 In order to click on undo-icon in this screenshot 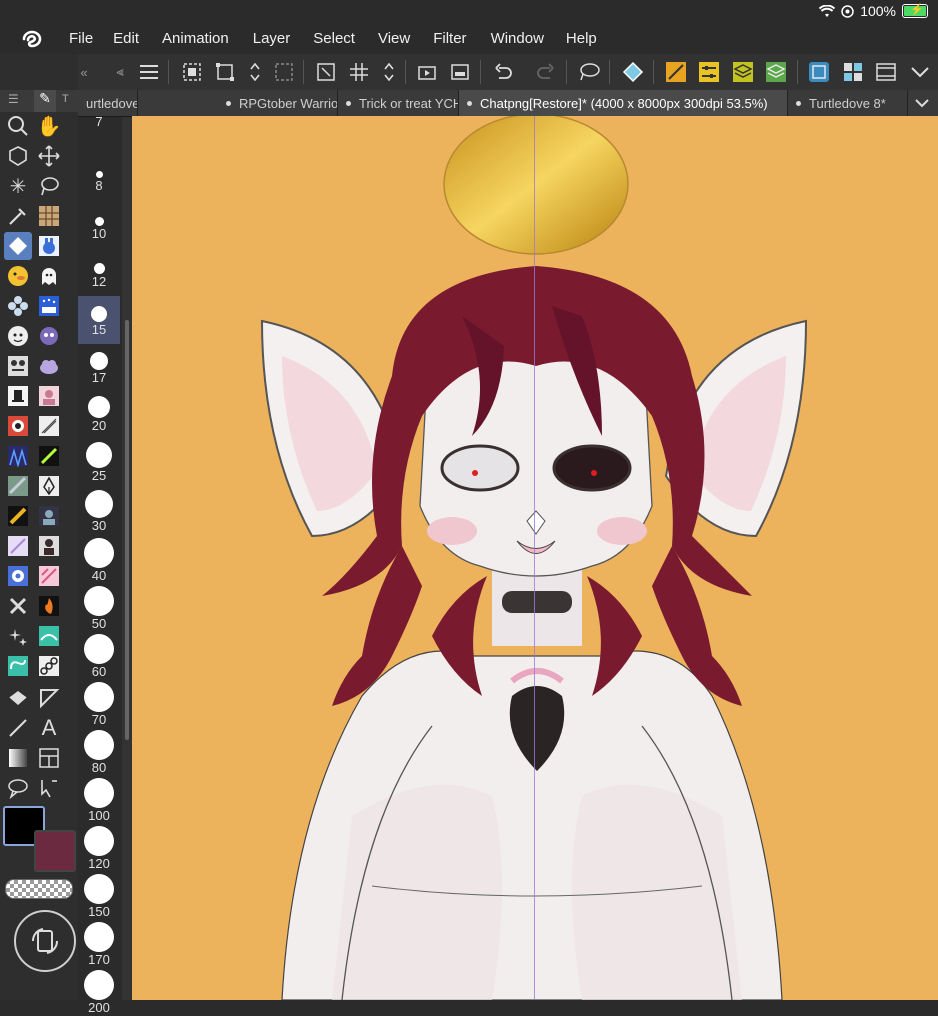, I will do `click(503, 72)`.